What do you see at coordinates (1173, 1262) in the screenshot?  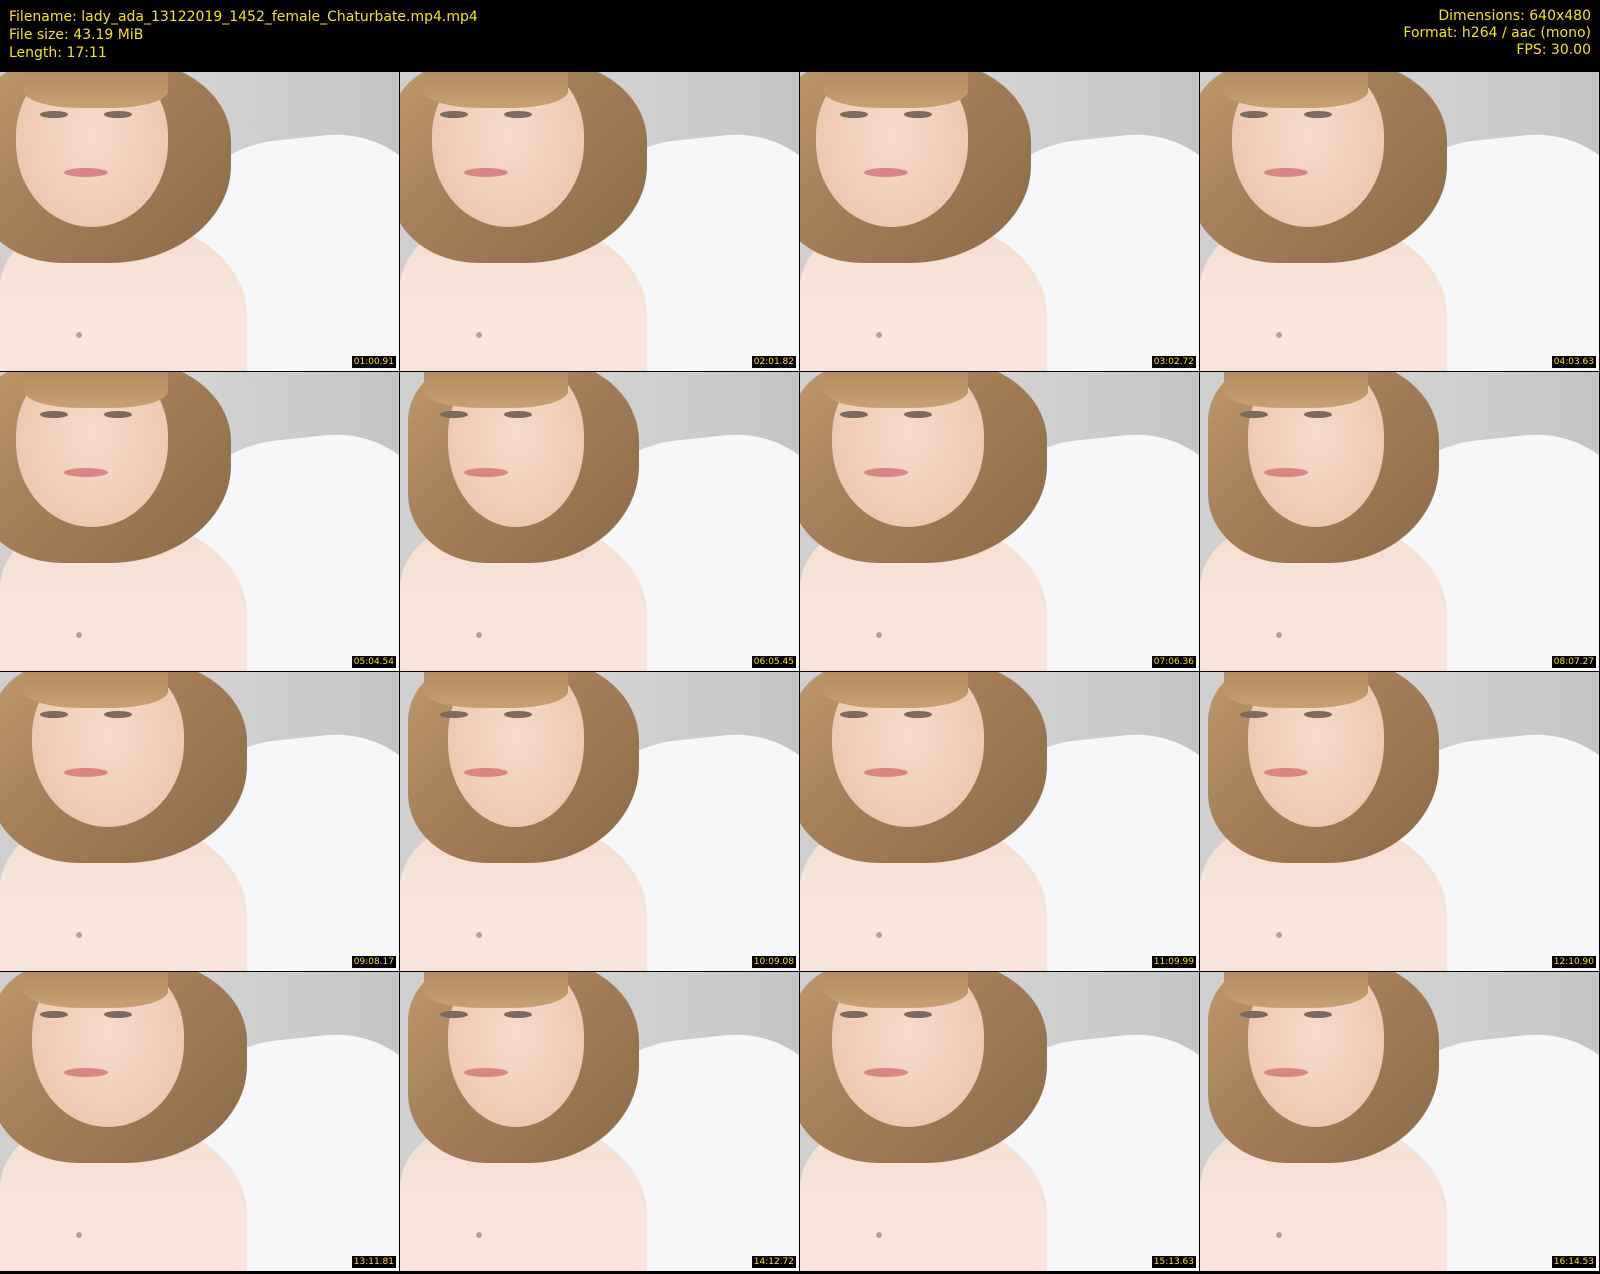 I see `timestamp-label: 15:13.63` at bounding box center [1173, 1262].